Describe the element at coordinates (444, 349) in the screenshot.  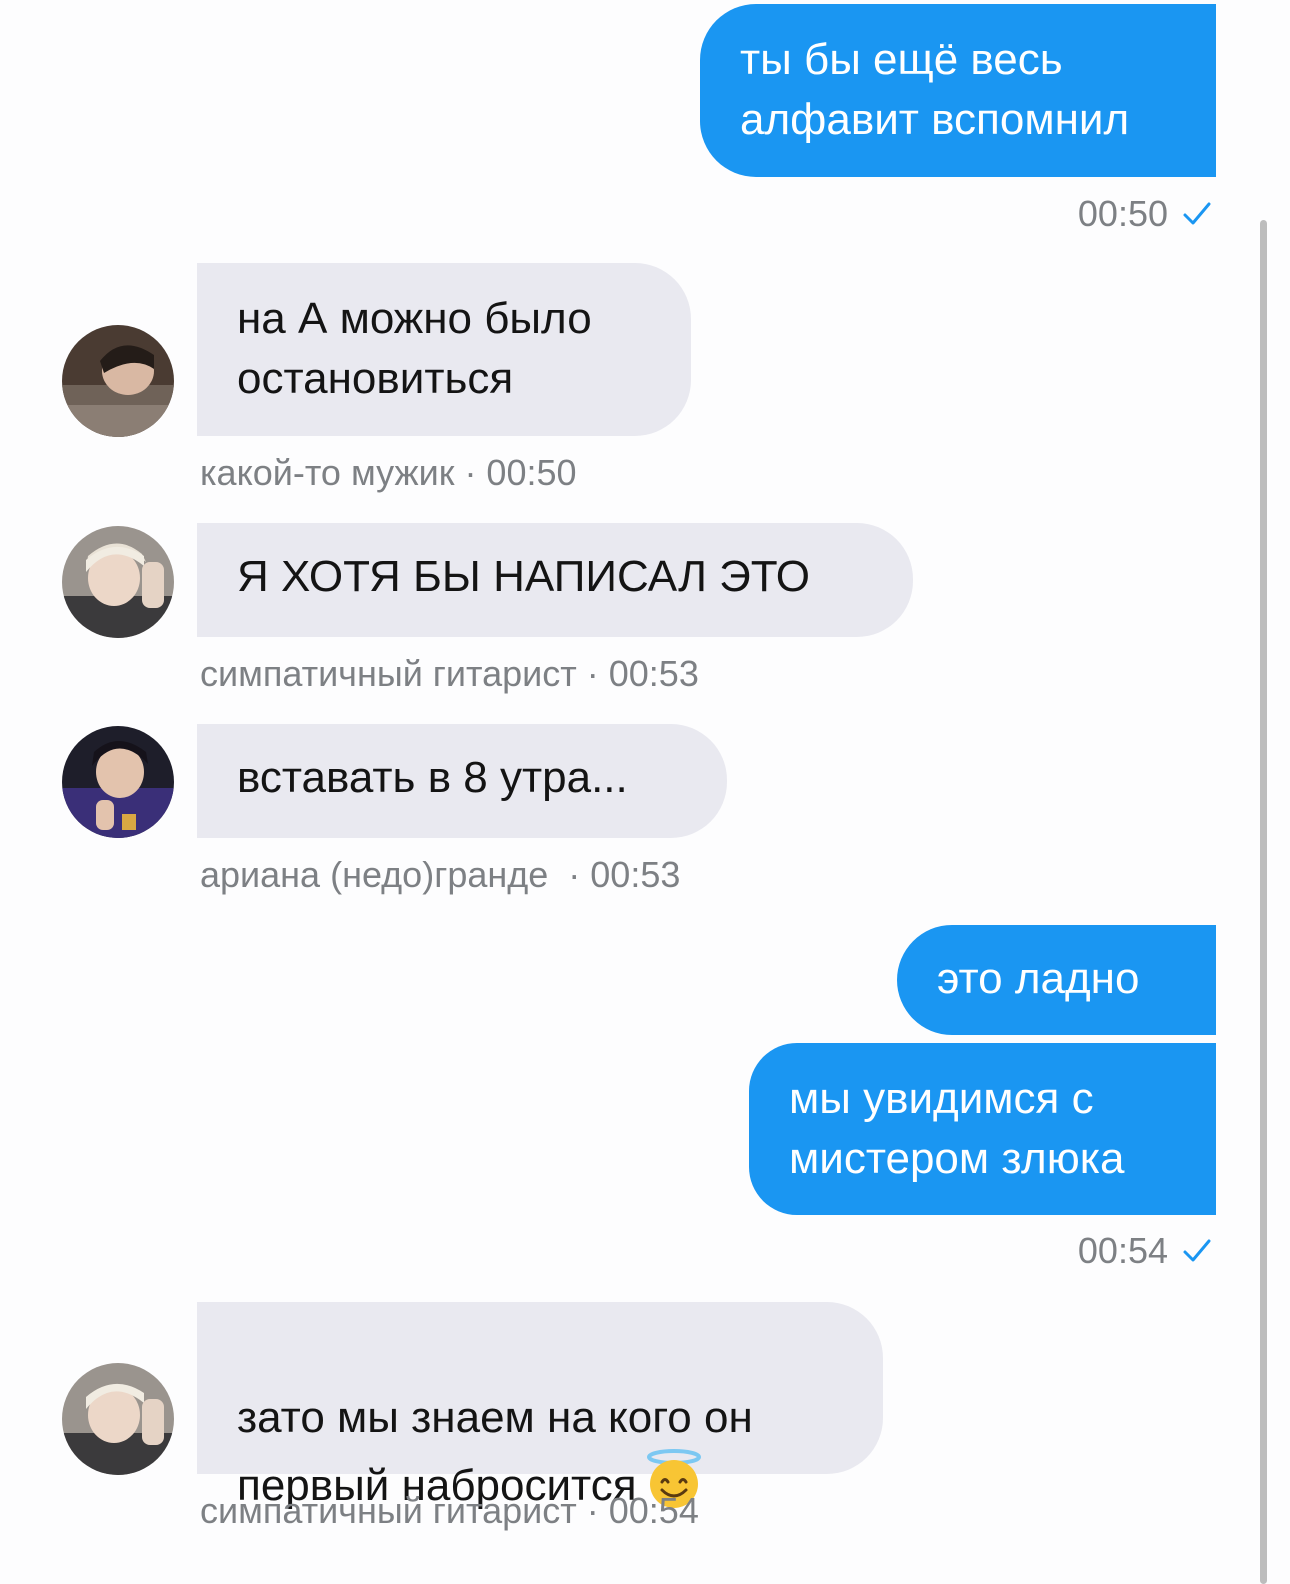
I see `incoming-message-bubble: на А можно было остановиться` at that location.